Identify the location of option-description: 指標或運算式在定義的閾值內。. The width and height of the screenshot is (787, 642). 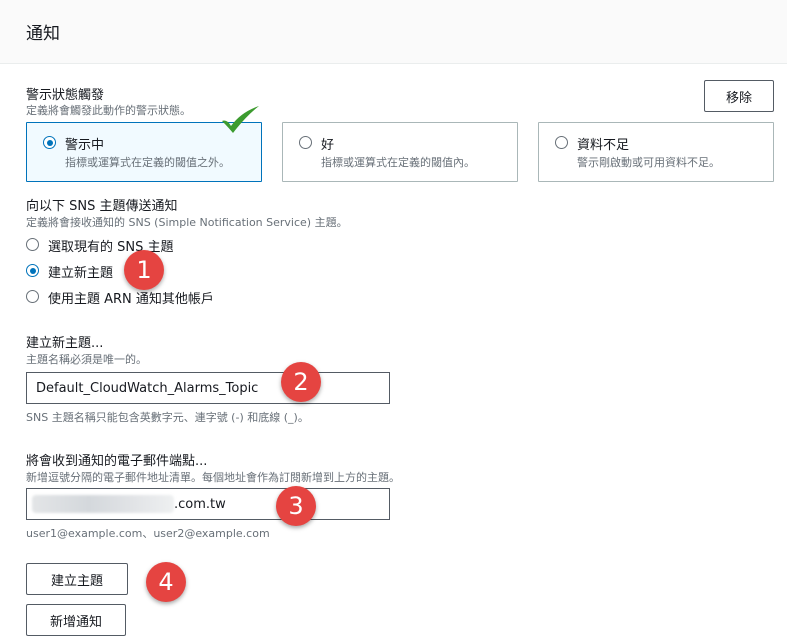
(398, 162).